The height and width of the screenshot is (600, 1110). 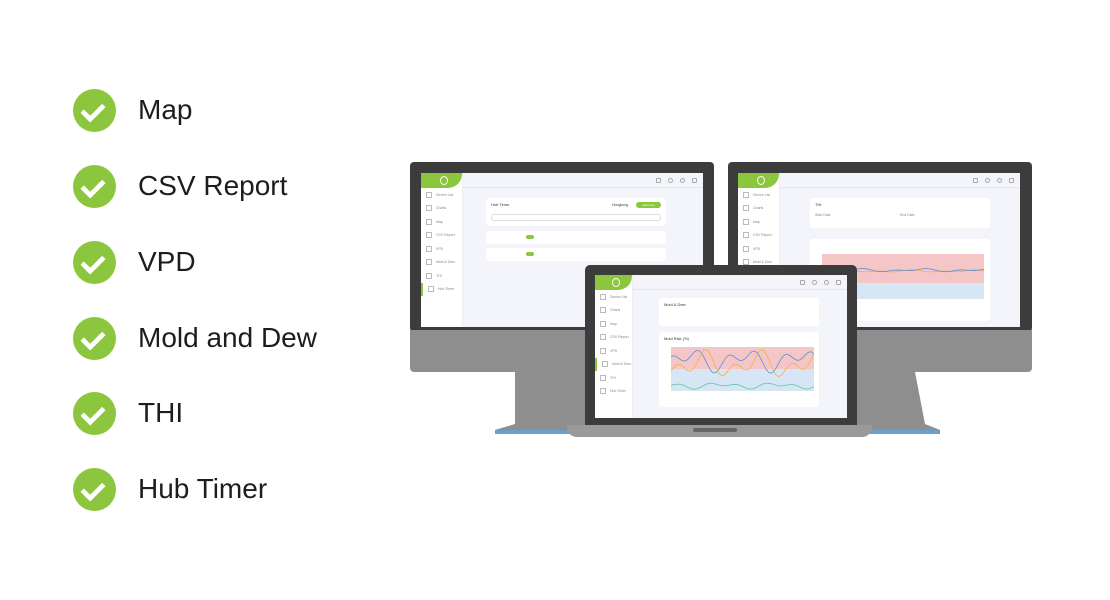 What do you see at coordinates (742, 369) in the screenshot?
I see `risk-chart` at bounding box center [742, 369].